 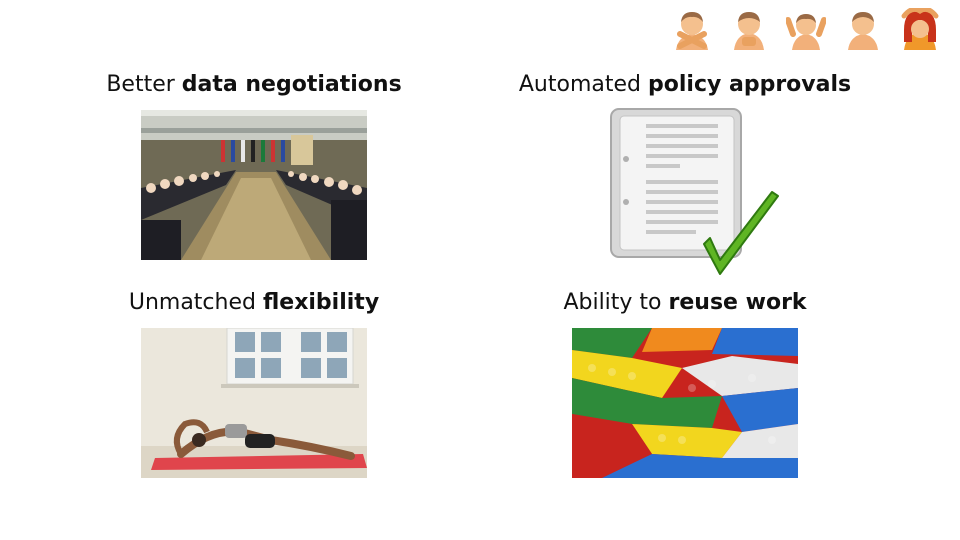 I want to click on caption-prefix: Better, so click(x=144, y=84).